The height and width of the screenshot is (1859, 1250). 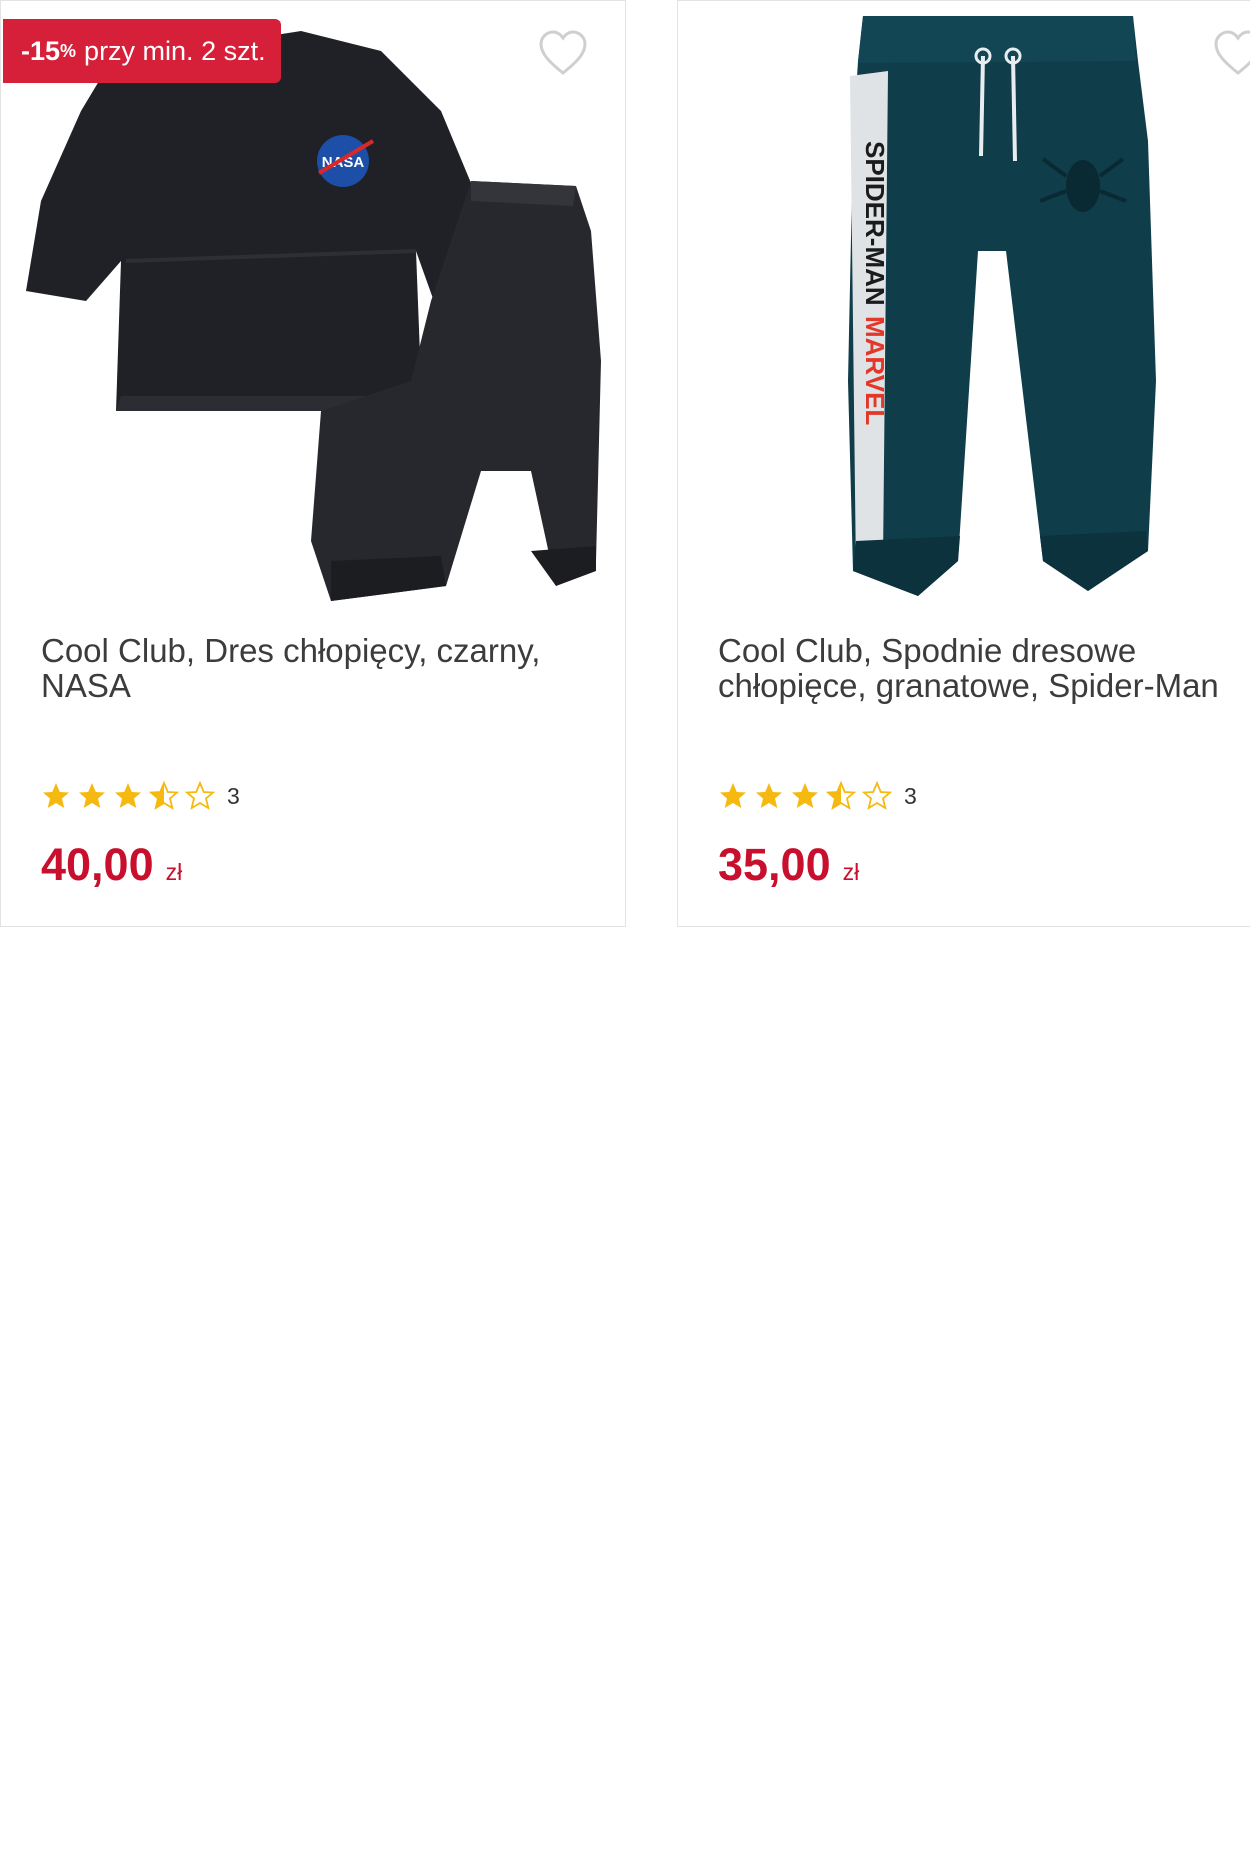 I want to click on discount-condition: przy min. 2 szt., so click(x=175, y=50).